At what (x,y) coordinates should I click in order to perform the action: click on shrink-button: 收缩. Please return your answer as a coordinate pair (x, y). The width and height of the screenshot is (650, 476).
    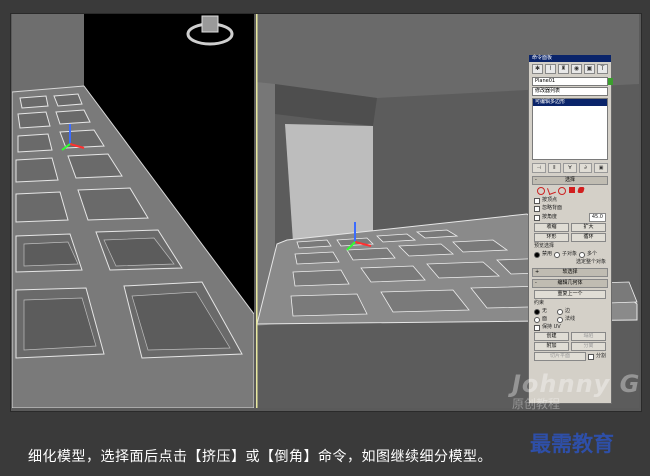
    Looking at the image, I should click on (551, 227).